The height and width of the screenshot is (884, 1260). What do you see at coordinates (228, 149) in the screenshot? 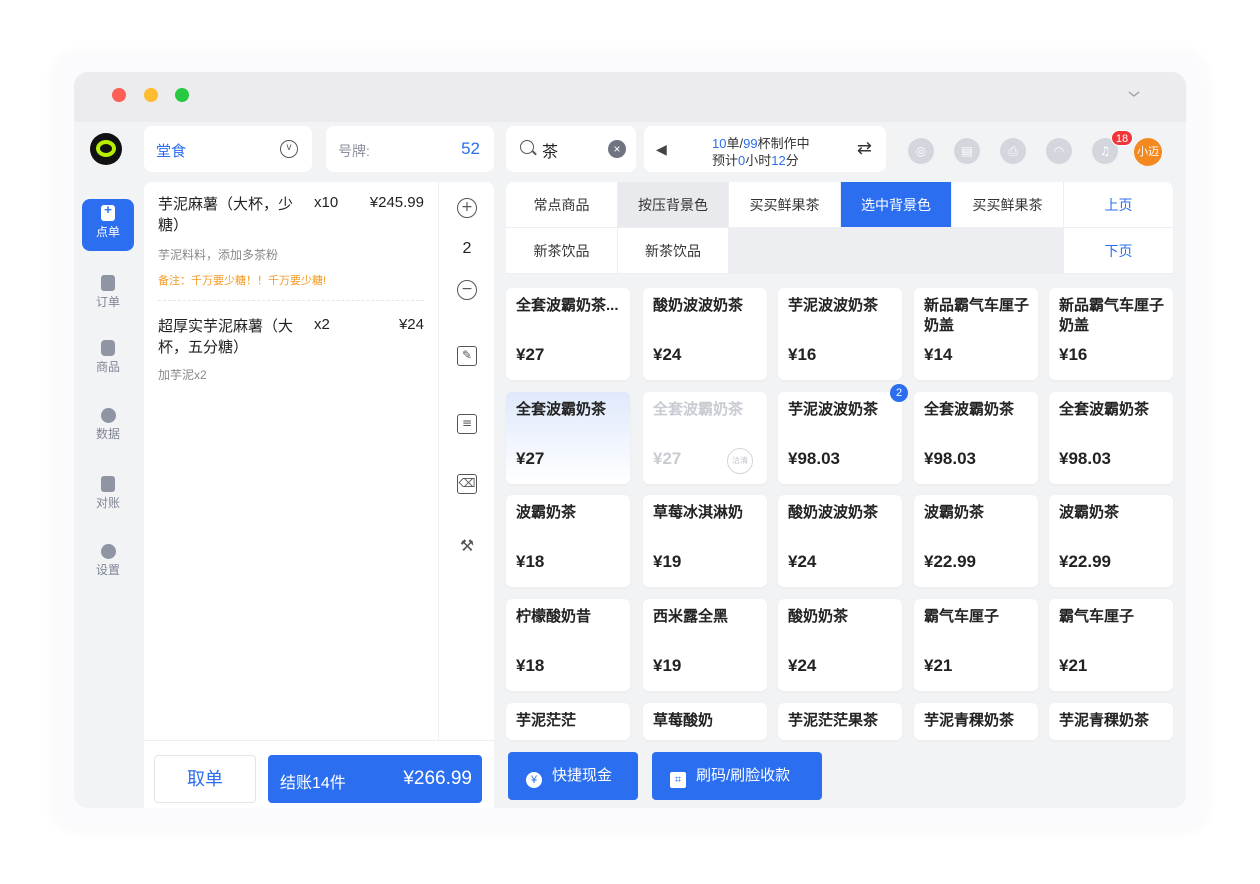
I see `dining-mode-select: 堂食 v` at bounding box center [228, 149].